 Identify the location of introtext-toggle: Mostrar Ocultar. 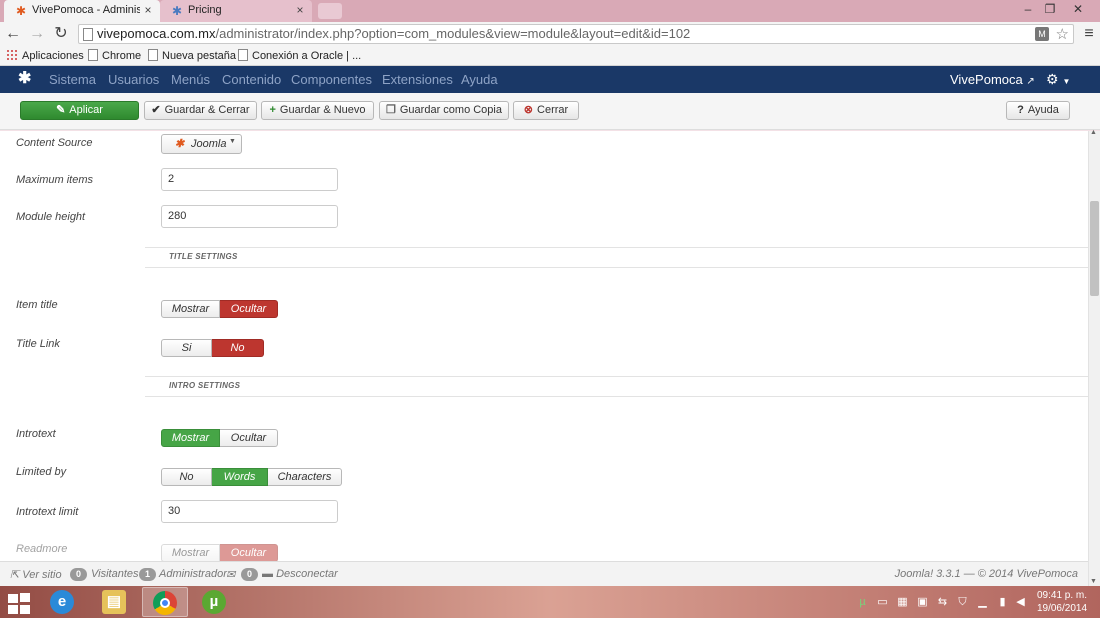
(219, 438).